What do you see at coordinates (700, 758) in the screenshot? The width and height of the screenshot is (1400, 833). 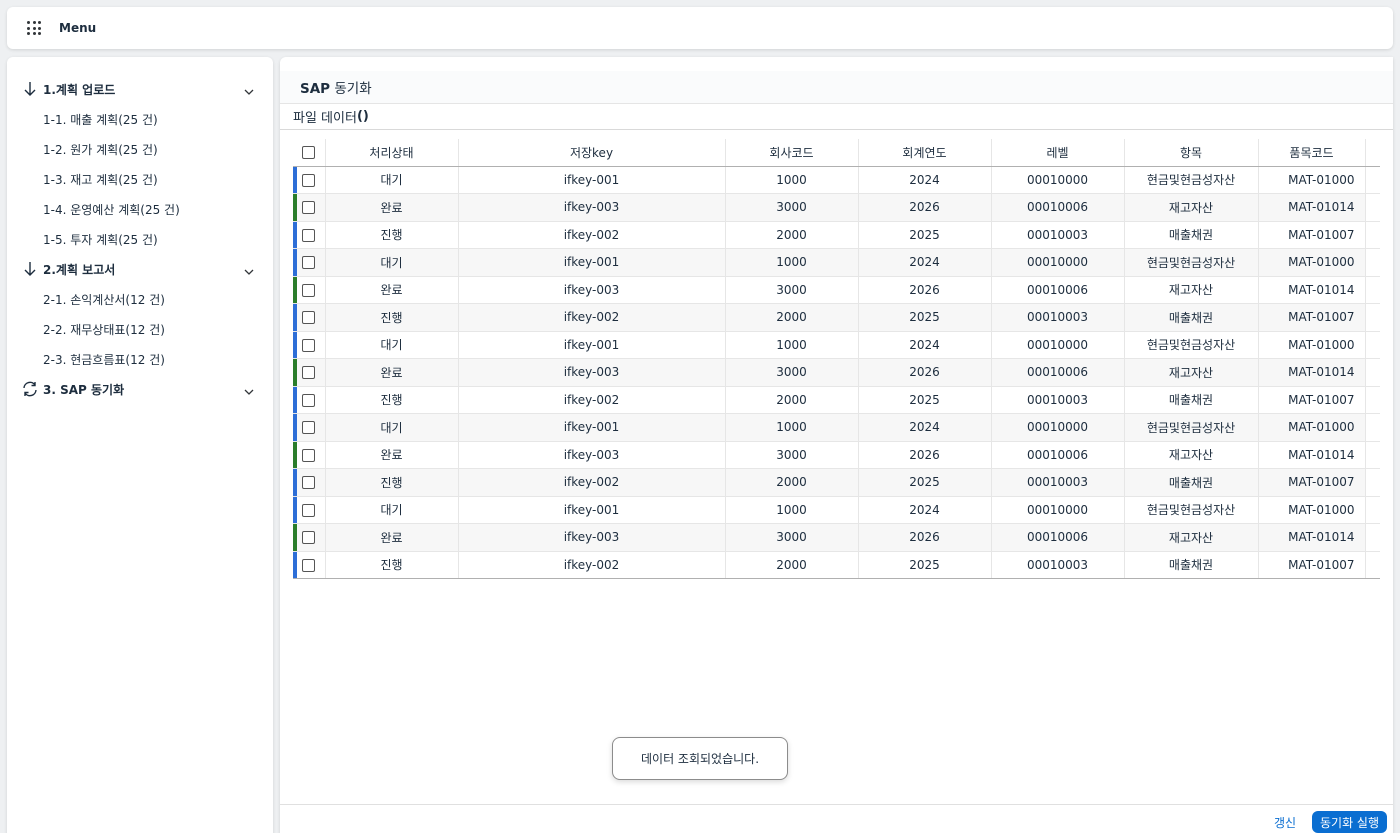 I see `toast-message: 데이터 조회되었습니다.` at bounding box center [700, 758].